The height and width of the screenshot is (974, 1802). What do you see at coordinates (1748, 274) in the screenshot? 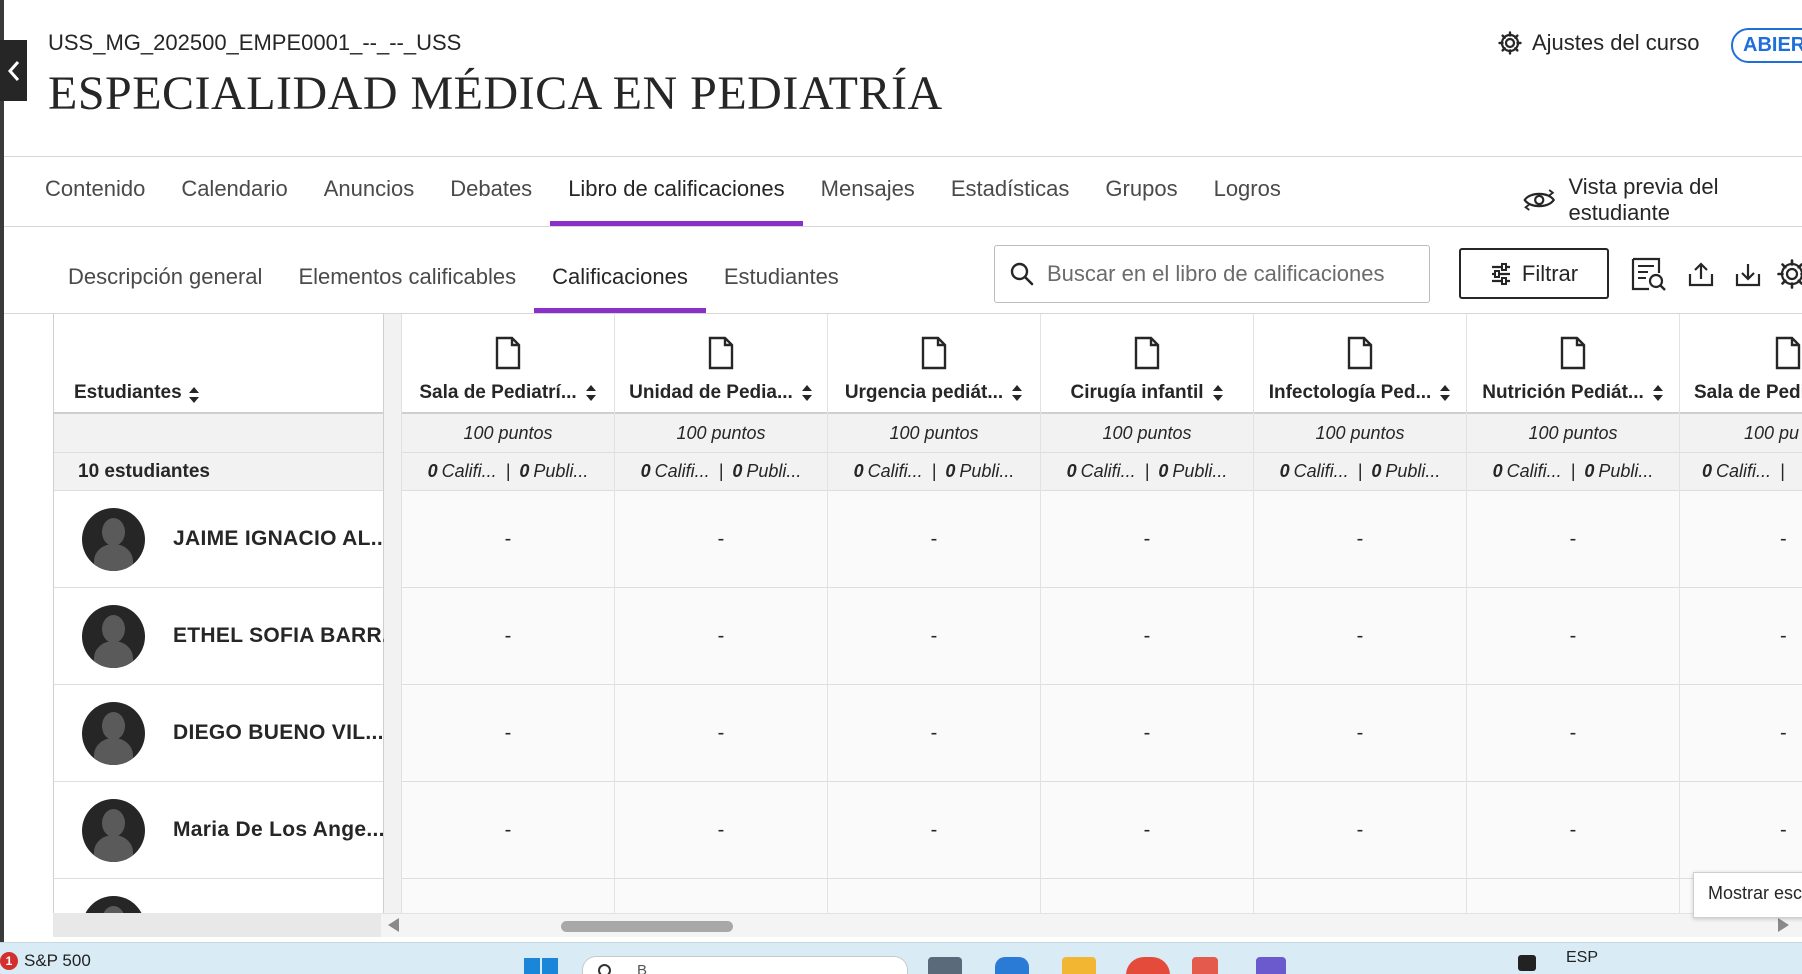
I see `import-button` at bounding box center [1748, 274].